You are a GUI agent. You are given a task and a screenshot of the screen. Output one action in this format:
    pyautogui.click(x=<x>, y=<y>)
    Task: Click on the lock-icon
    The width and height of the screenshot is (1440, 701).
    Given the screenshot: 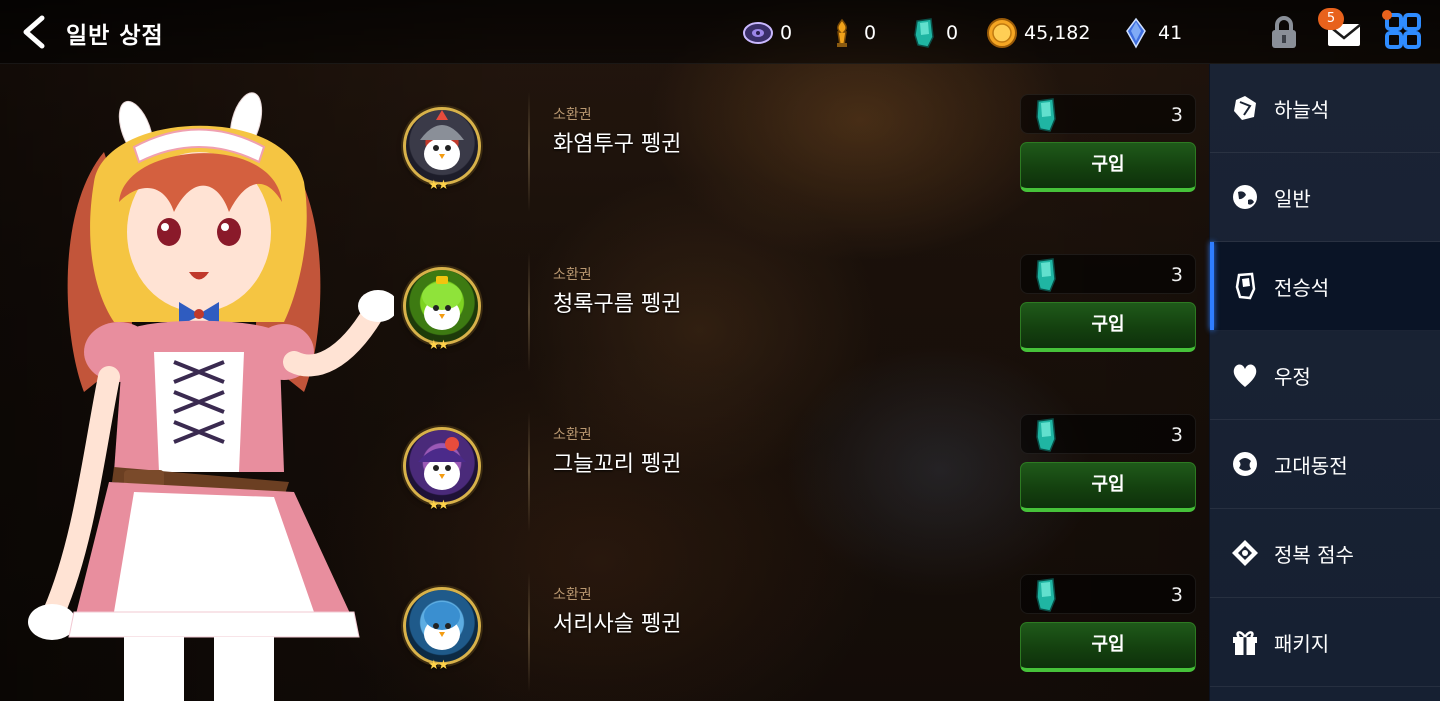 What is the action you would take?
    pyautogui.click(x=1284, y=32)
    